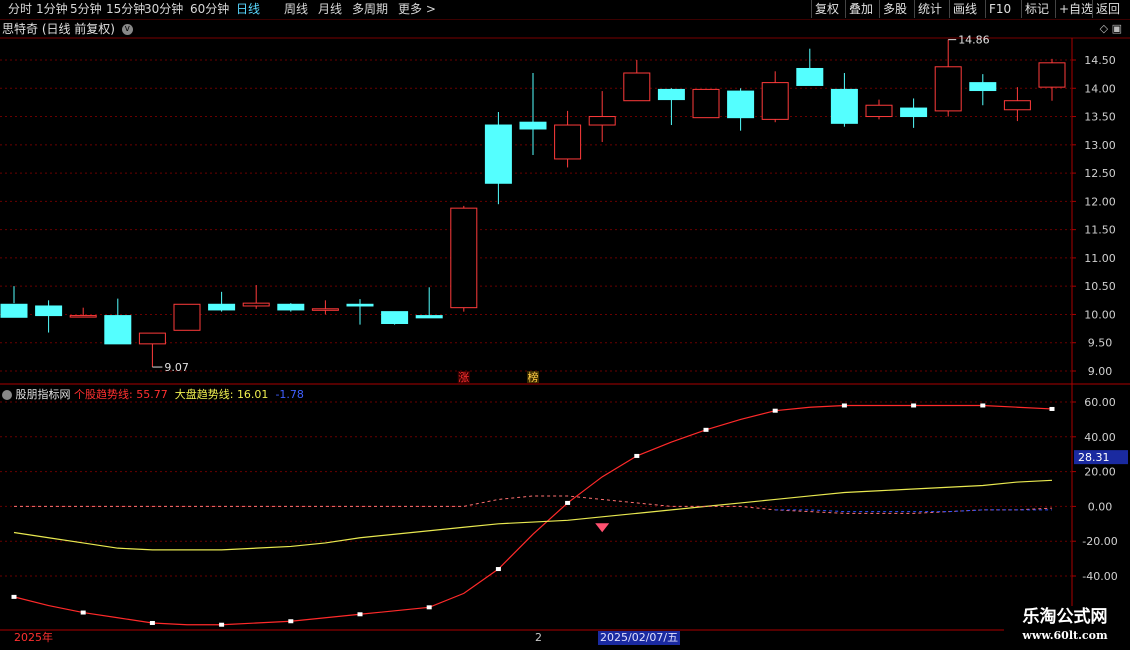  Describe the element at coordinates (1100, 201) in the screenshot. I see `price-tick-label: 12.00` at that location.